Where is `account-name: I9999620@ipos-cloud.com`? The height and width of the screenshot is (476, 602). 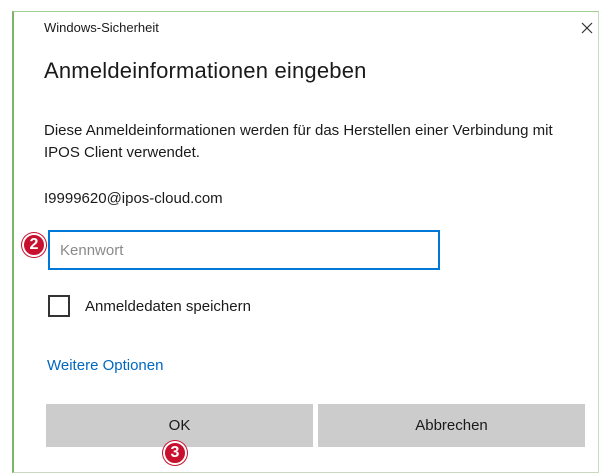
account-name: I9999620@ipos-cloud.com is located at coordinates (133, 198).